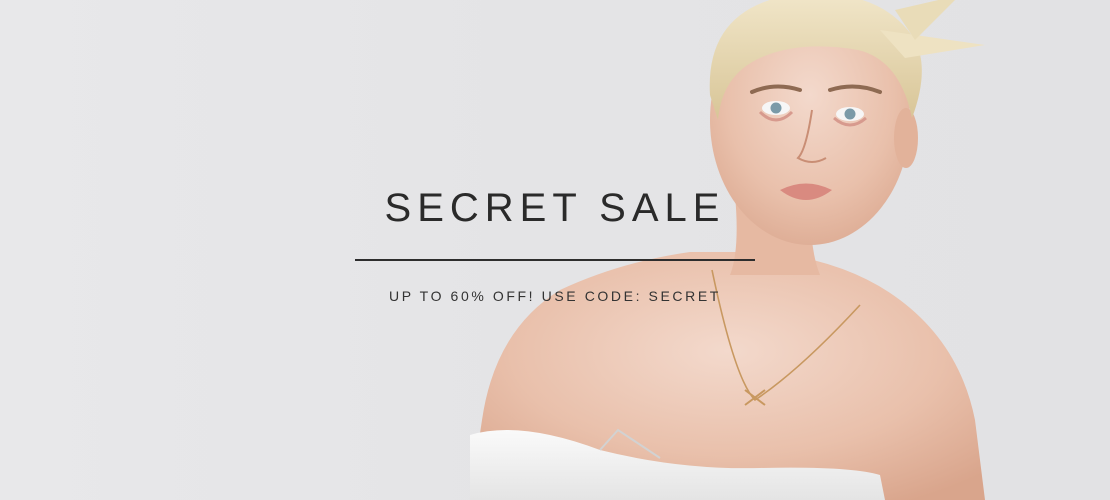  Describe the element at coordinates (555, 260) in the screenshot. I see `divider` at that location.